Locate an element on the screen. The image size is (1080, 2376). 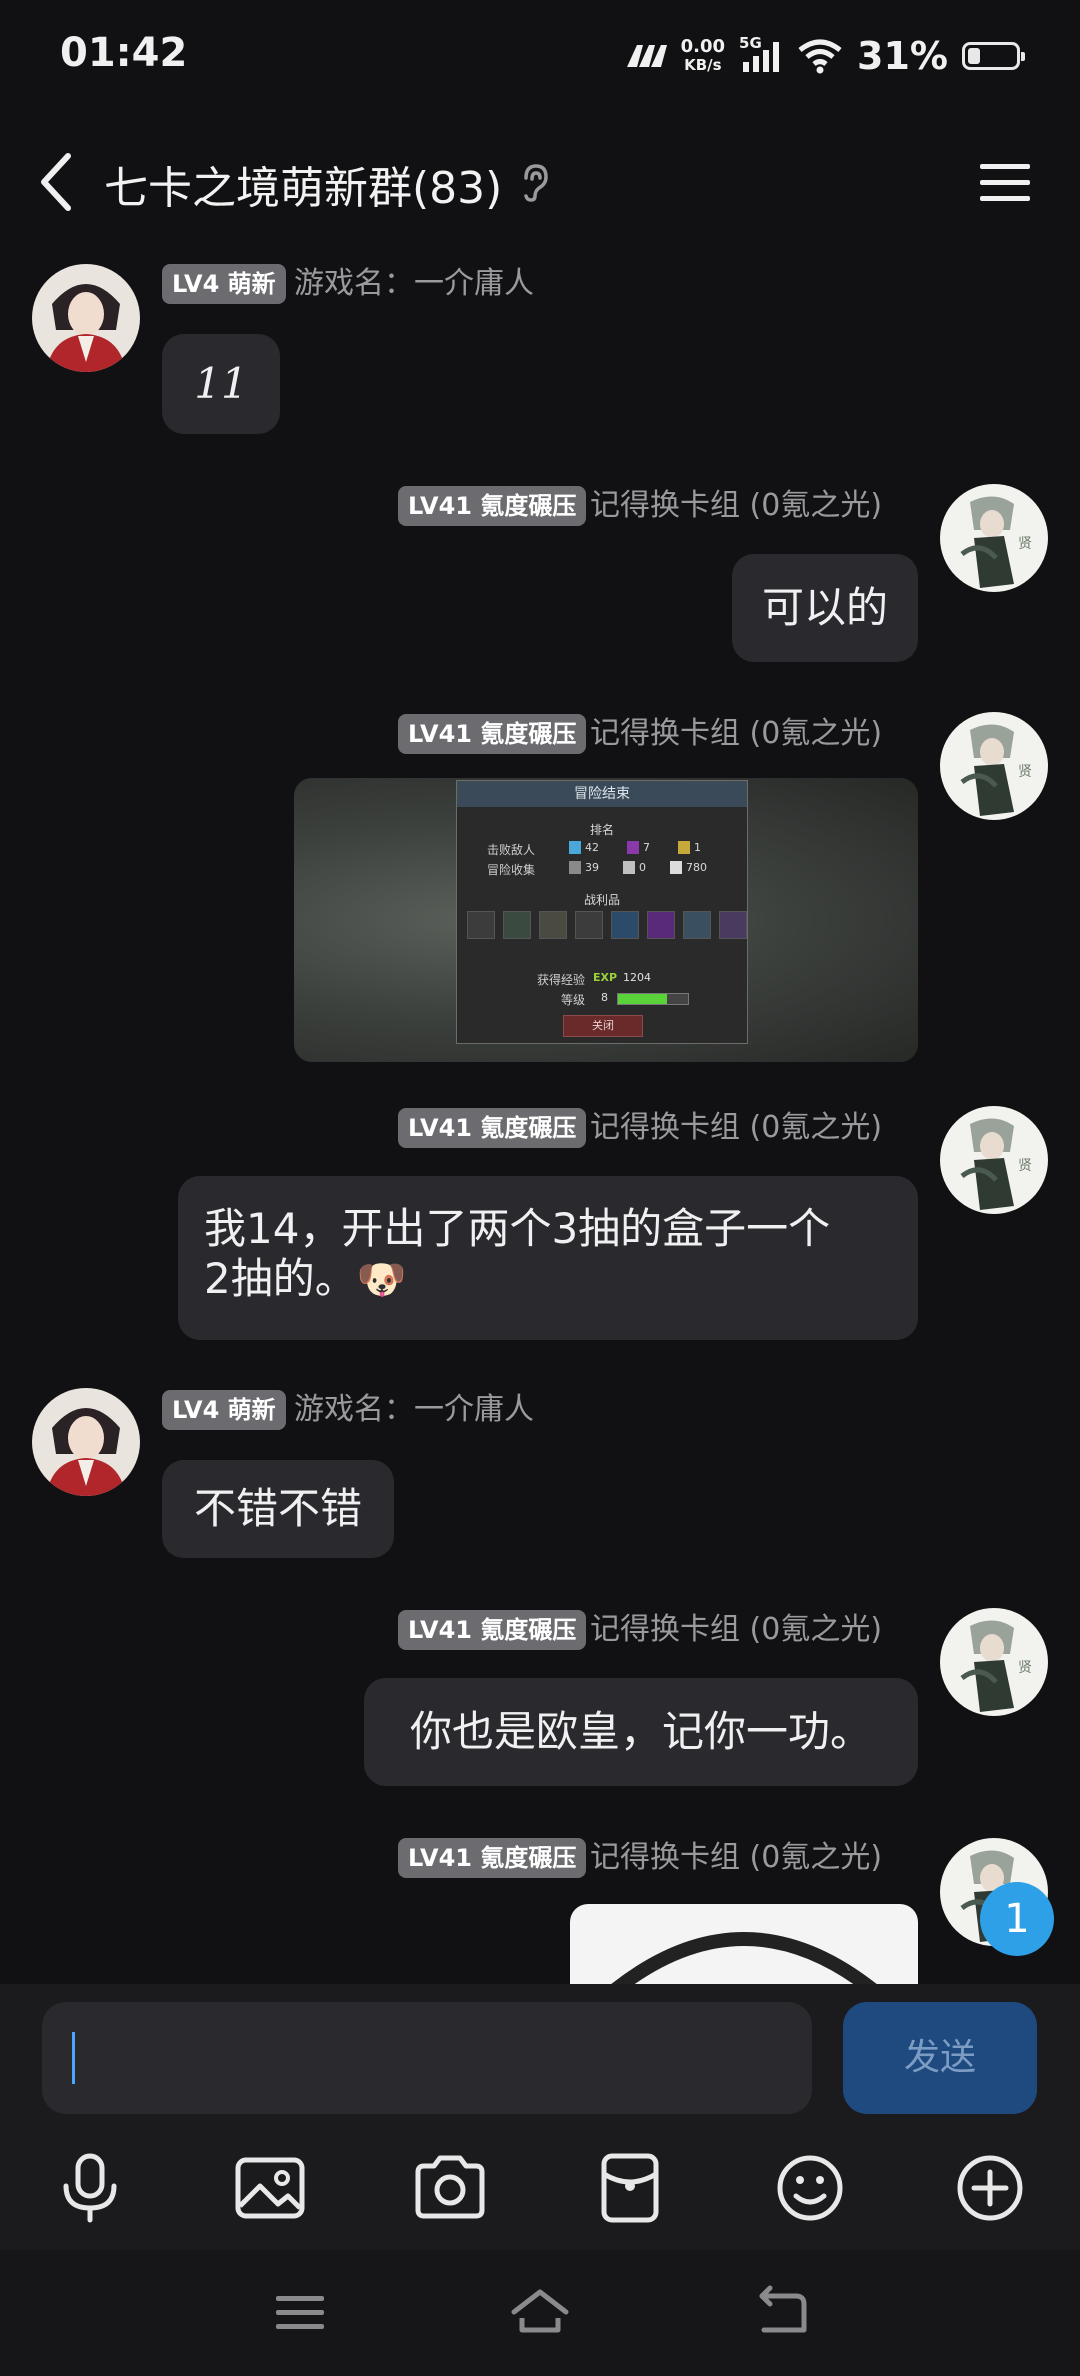
defeated-label: 击败敌人 is located at coordinates (511, 850).